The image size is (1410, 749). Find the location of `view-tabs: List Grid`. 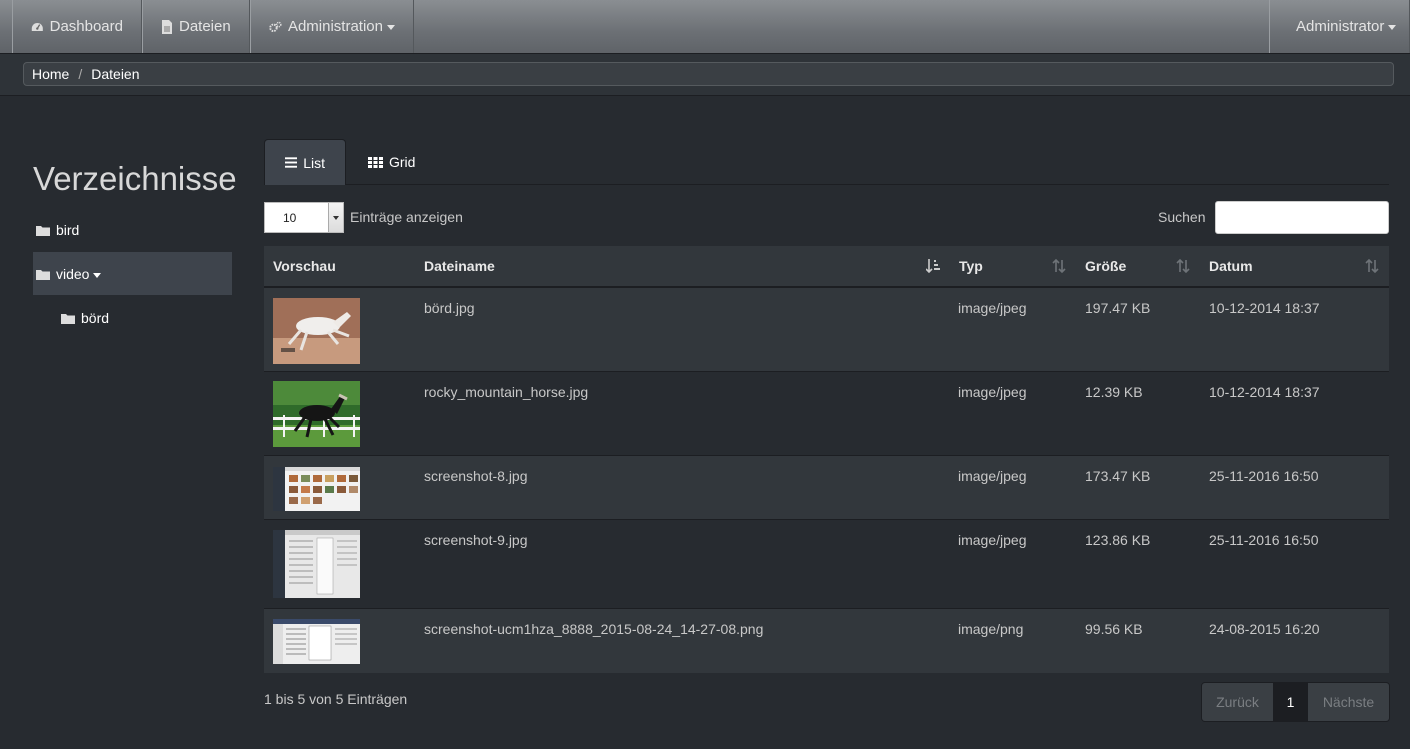

view-tabs: List Grid is located at coordinates (826, 162).